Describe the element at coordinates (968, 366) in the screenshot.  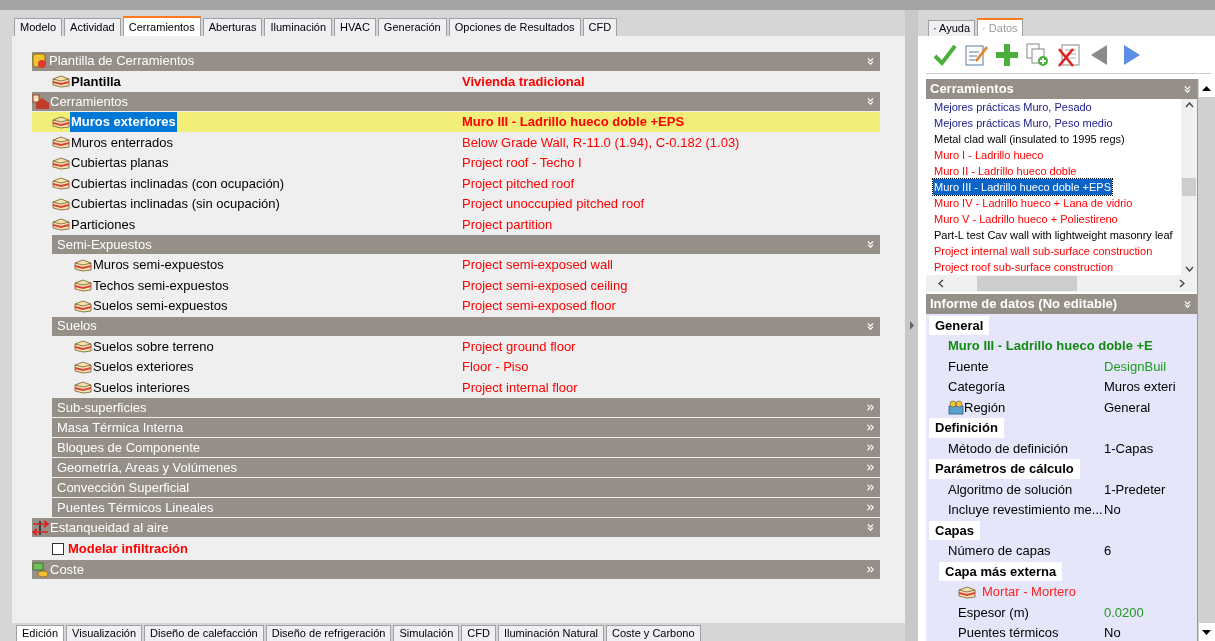
I see `property-label: Fuente` at that location.